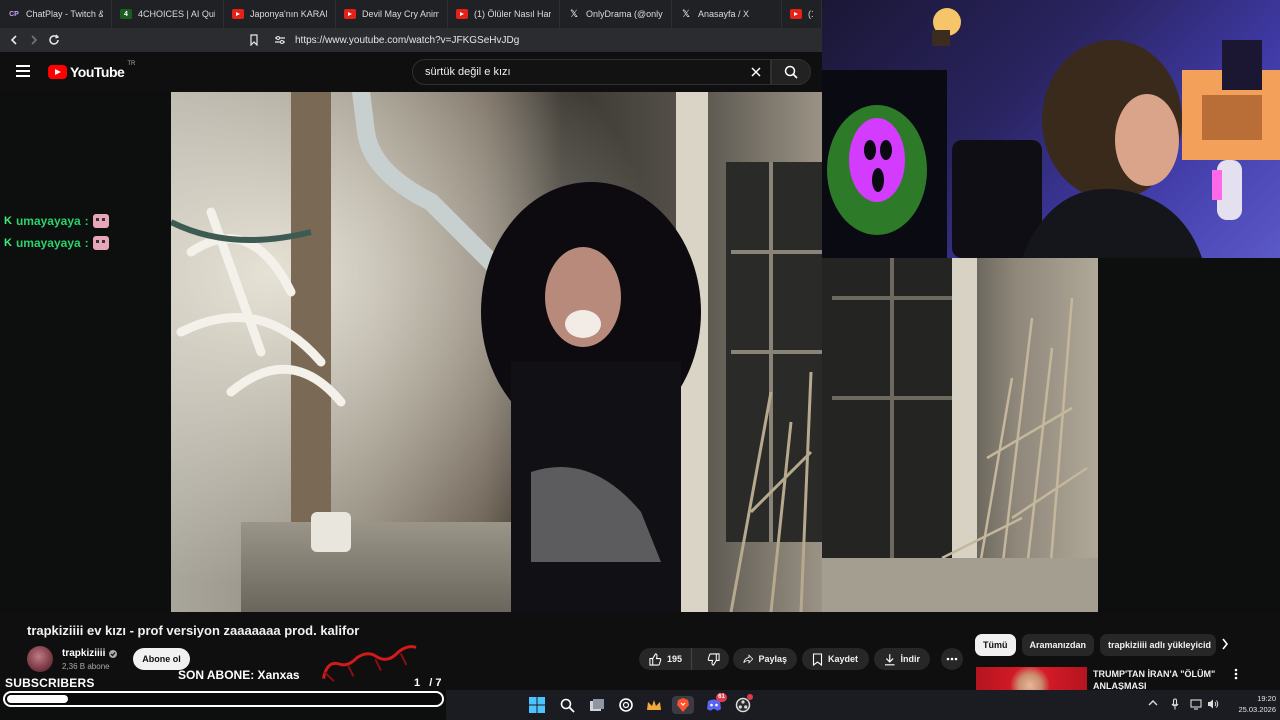 The image size is (1280, 720). I want to click on browser-tab: (1) Ölüler Nasıl Hareke, so click(504, 14).